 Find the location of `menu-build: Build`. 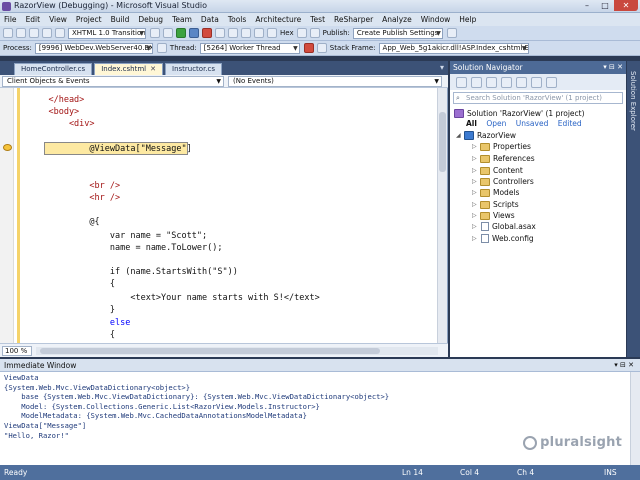

menu-build: Build is located at coordinates (120, 19).